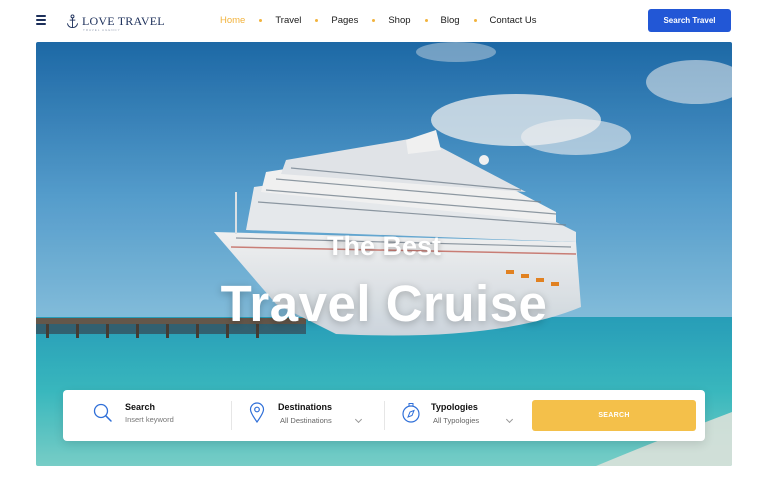 This screenshot has height=502, width=768. I want to click on main-nav: Home Travel Pages Shop Blog Contact Us, so click(378, 20).